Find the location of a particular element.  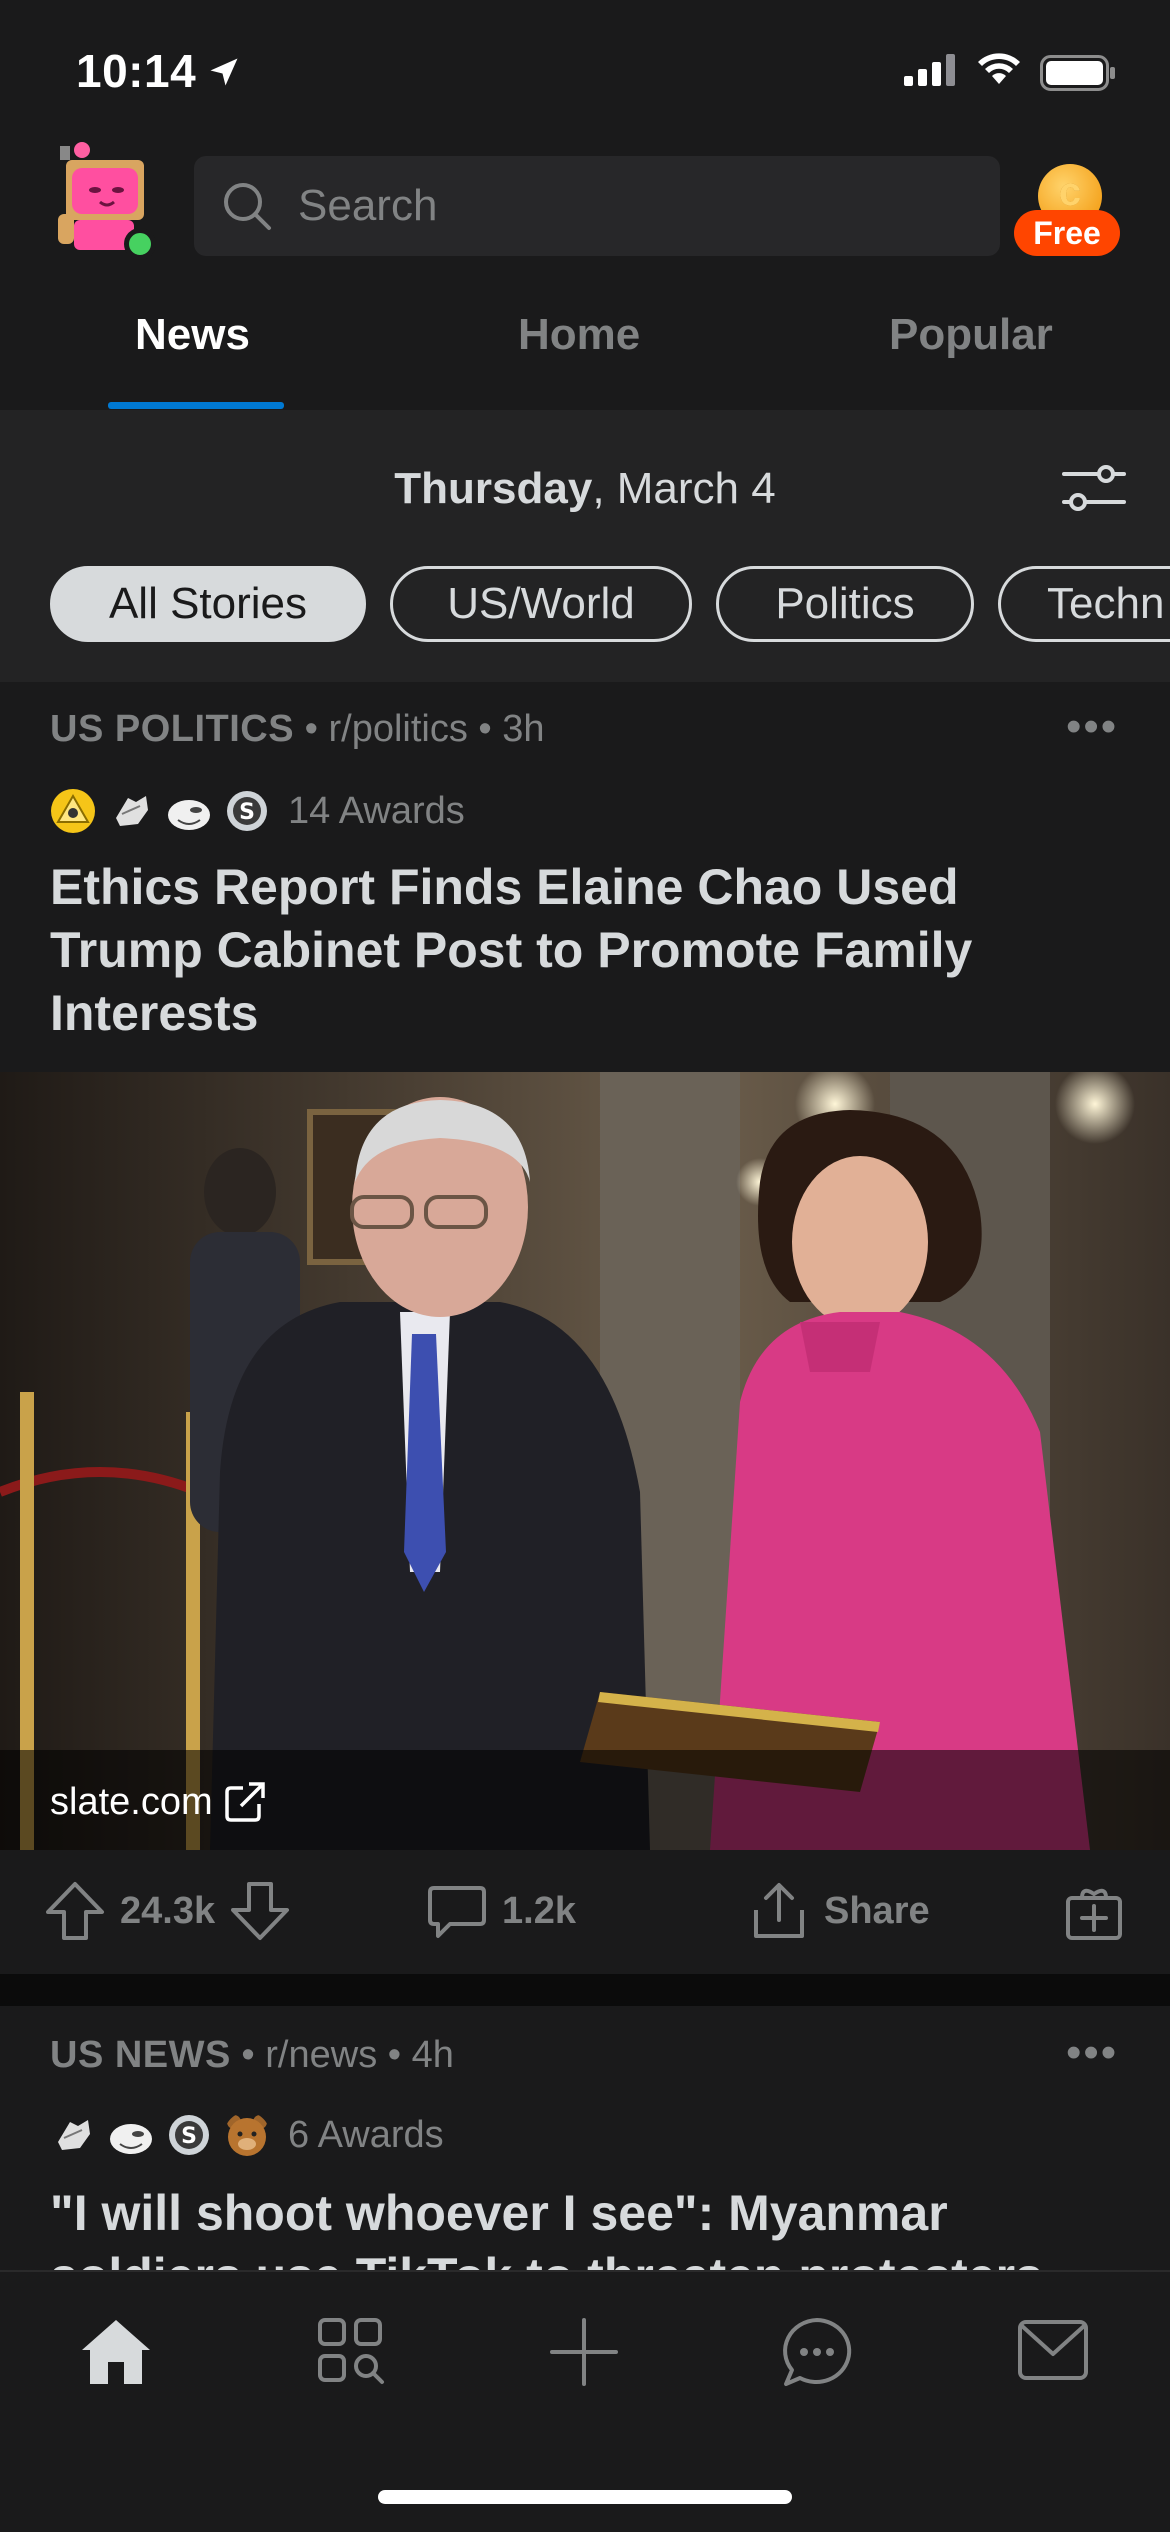

comments-button: 1.2k is located at coordinates (501, 1911).